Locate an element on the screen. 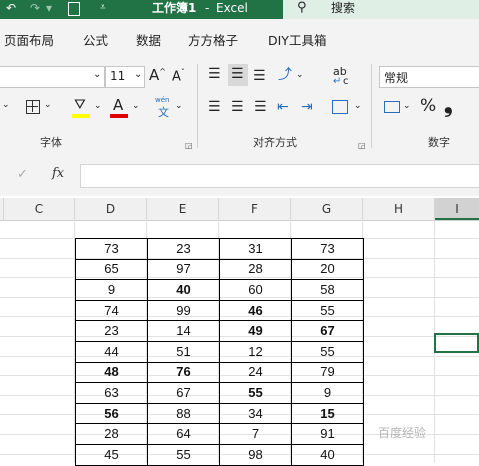 This screenshot has width=479, height=466. align-right-button: ☰ is located at coordinates (260, 107).